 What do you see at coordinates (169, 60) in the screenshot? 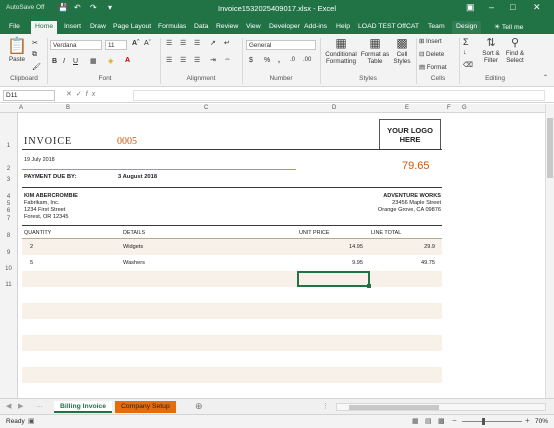
I see `align-left-icon: ☰` at bounding box center [169, 60].